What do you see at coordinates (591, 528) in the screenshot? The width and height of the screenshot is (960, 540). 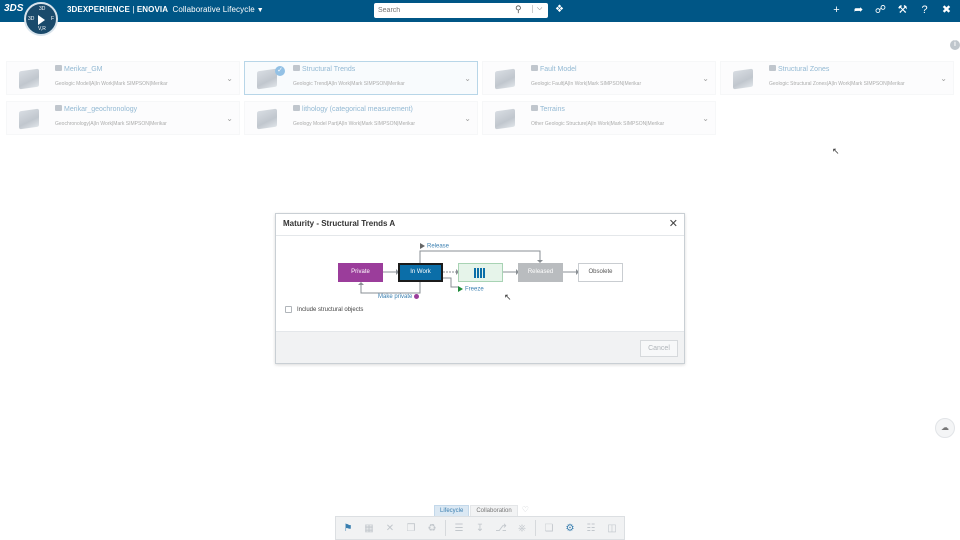 I see `table-icon: ☷` at bounding box center [591, 528].